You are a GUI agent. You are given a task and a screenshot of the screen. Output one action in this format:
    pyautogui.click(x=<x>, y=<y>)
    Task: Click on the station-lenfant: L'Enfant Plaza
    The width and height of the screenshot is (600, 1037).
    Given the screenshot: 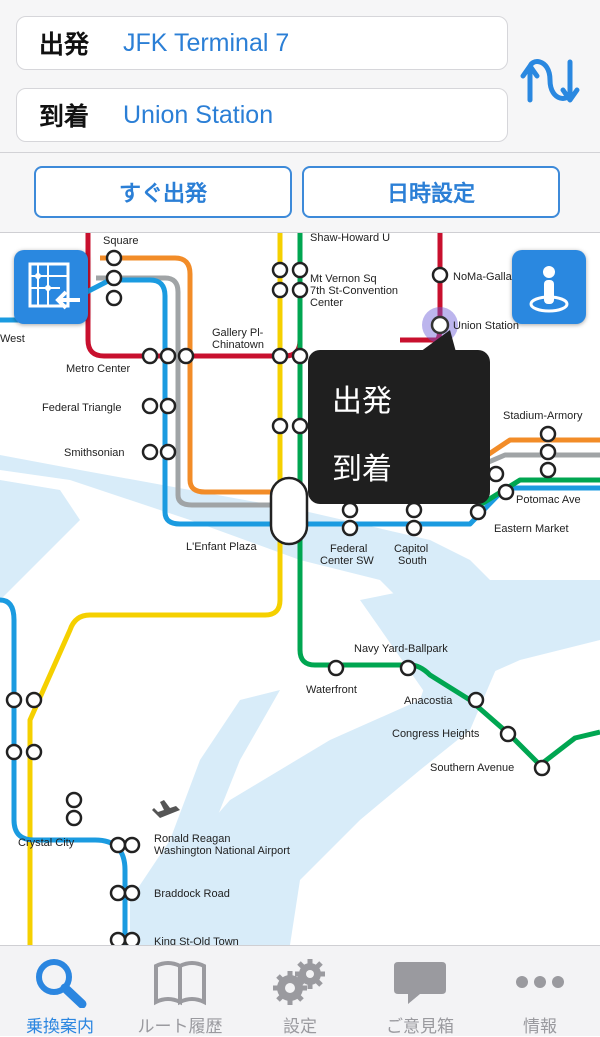 What is the action you would take?
    pyautogui.click(x=221, y=547)
    